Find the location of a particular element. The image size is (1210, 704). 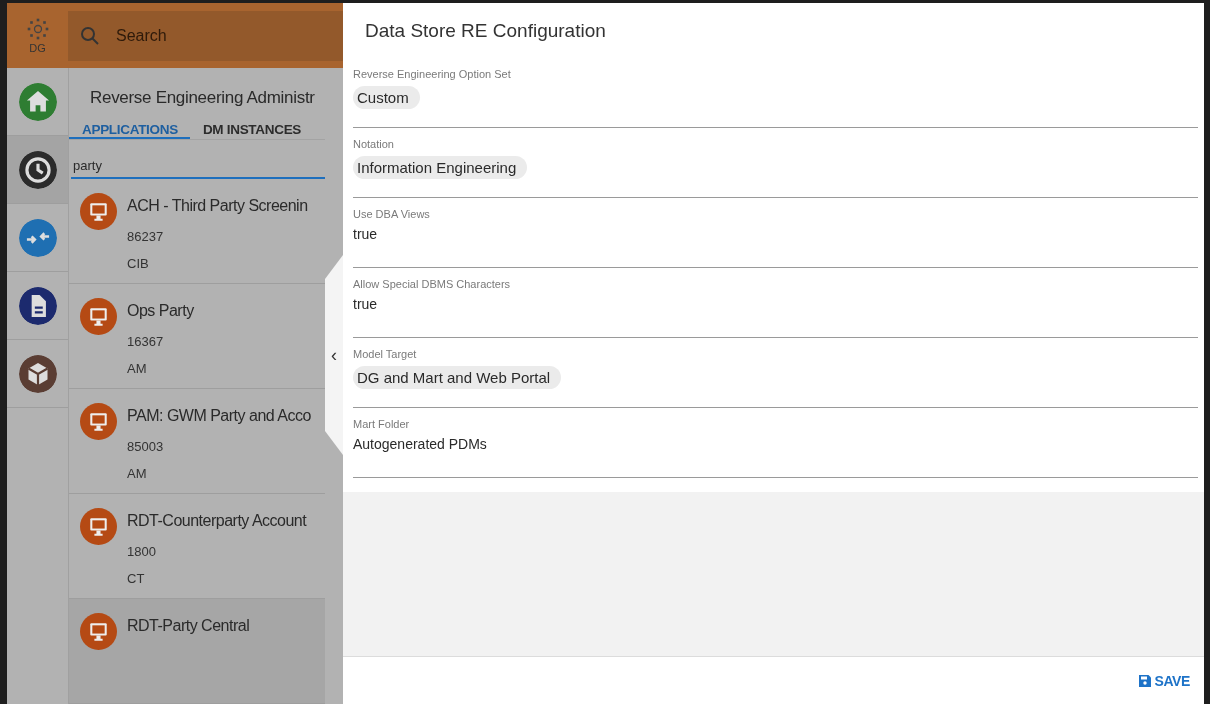

field-label: Reverse Engineering Option Set is located at coordinates (432, 74).